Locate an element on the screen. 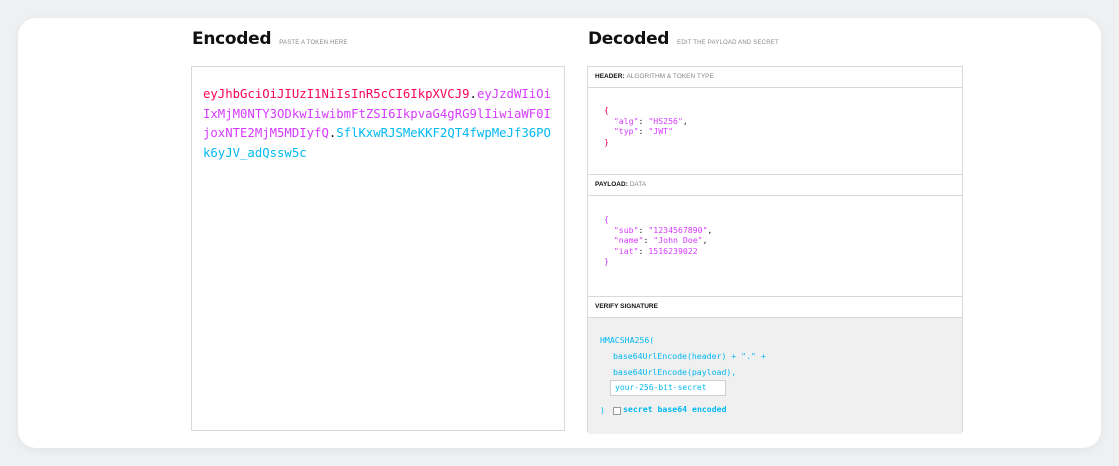  sub-value: "1234567890" is located at coordinates (678, 229).